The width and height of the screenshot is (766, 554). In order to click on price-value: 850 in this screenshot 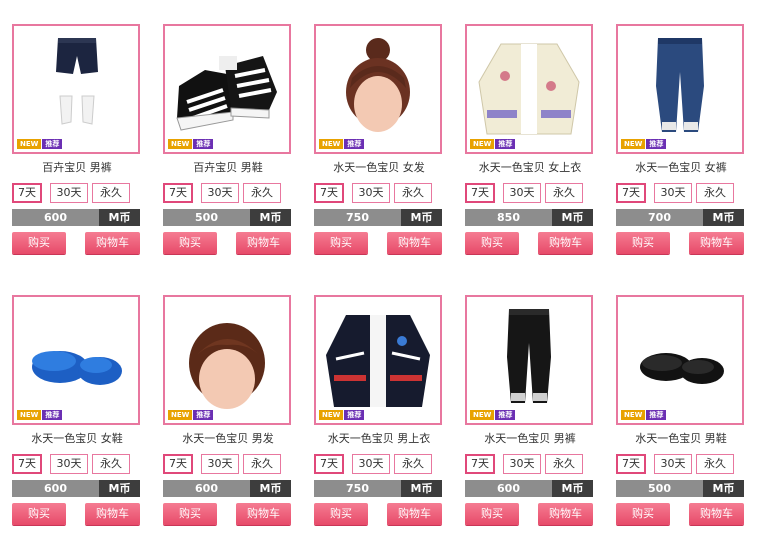, I will do `click(508, 217)`.